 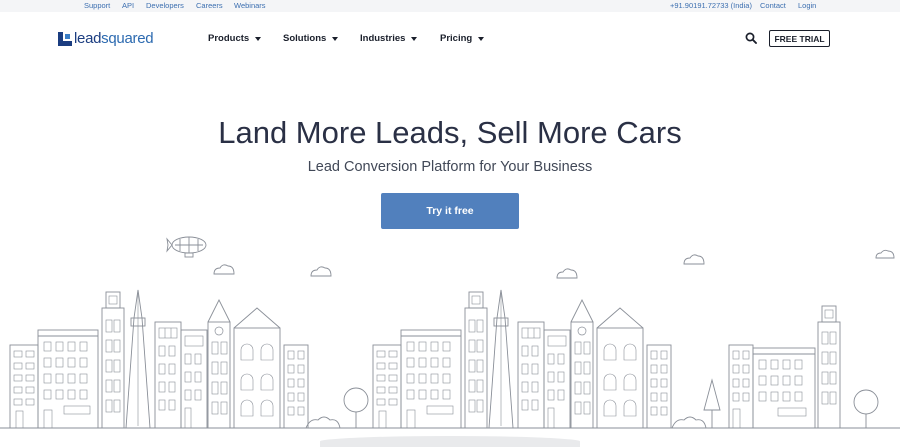 What do you see at coordinates (229, 38) in the screenshot?
I see `nav-products-label: Products` at bounding box center [229, 38].